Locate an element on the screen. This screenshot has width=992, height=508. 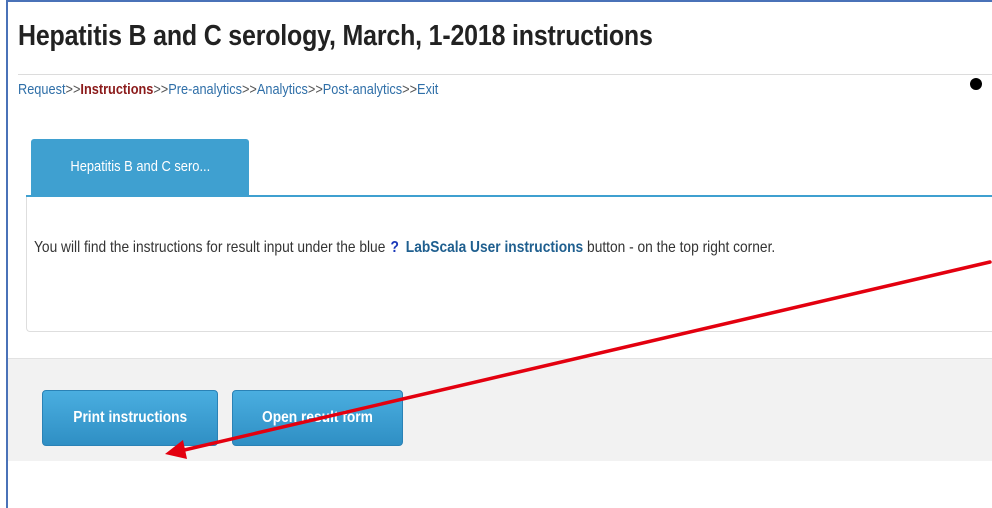
help-question-icon: ? is located at coordinates (394, 247).